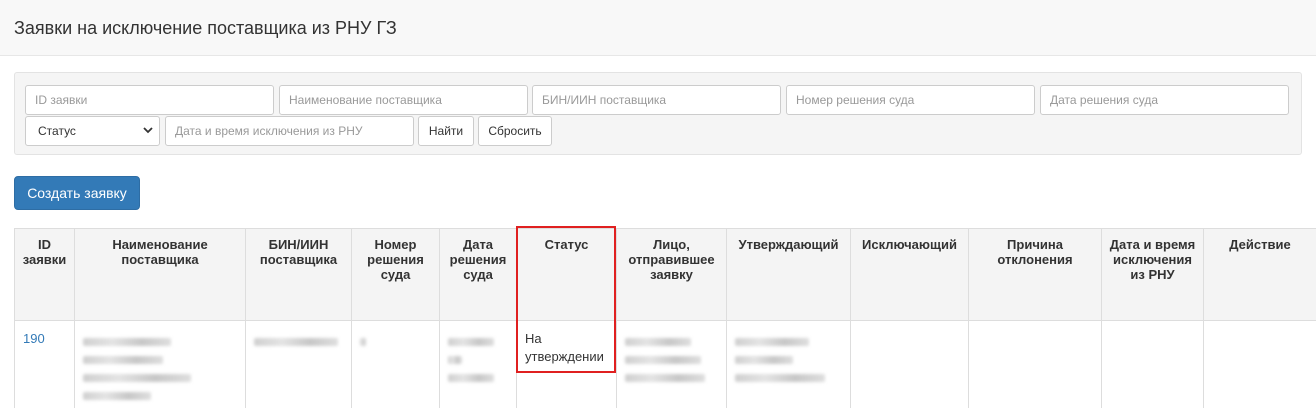 Image resolution: width=1316 pixels, height=408 pixels. What do you see at coordinates (44, 364) in the screenshot?
I see `cell-id: 190` at bounding box center [44, 364].